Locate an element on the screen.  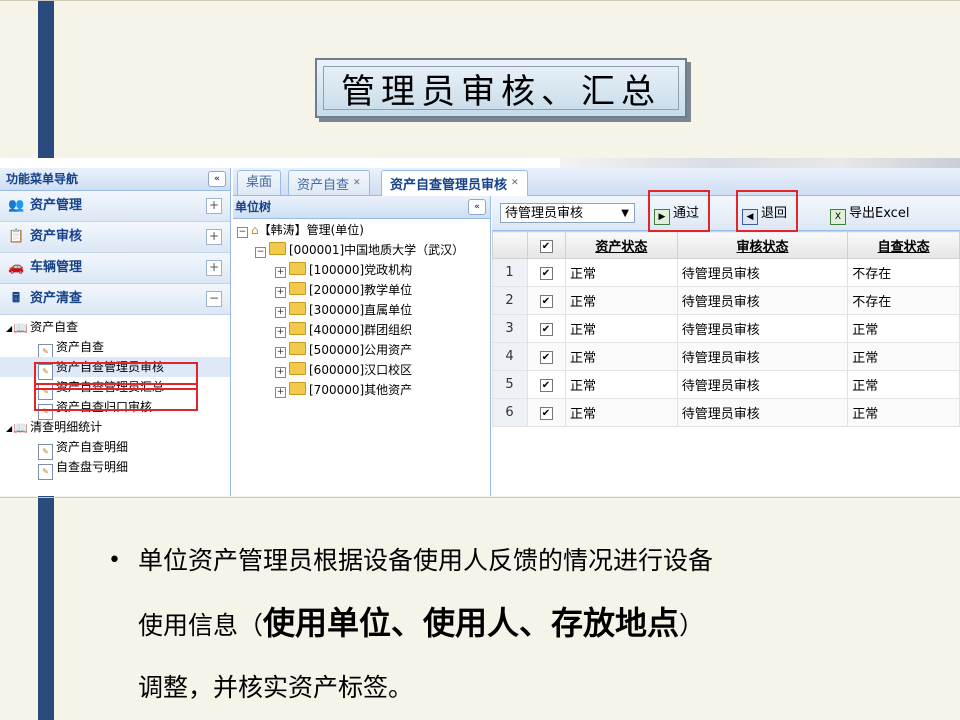
unit-label: [200000]教学单位 is located at coordinates (361, 290).